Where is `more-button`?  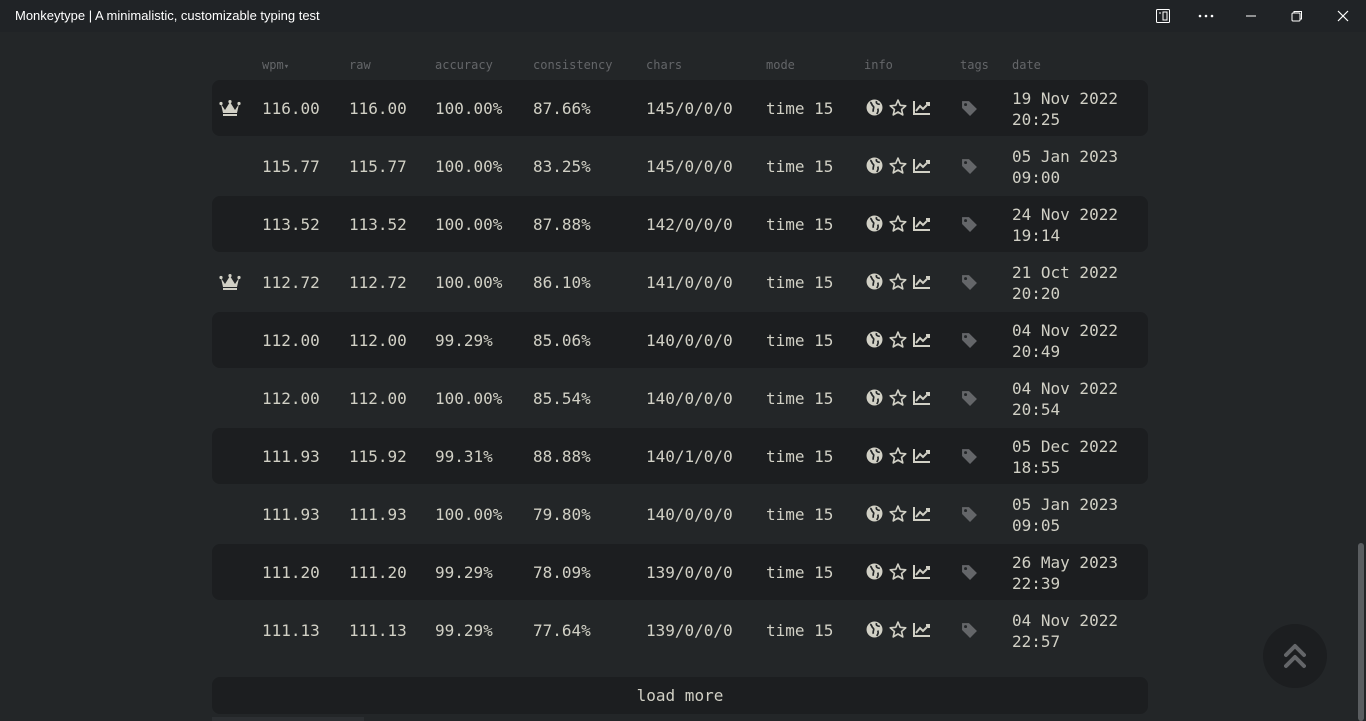
more-button is located at coordinates (1206, 16).